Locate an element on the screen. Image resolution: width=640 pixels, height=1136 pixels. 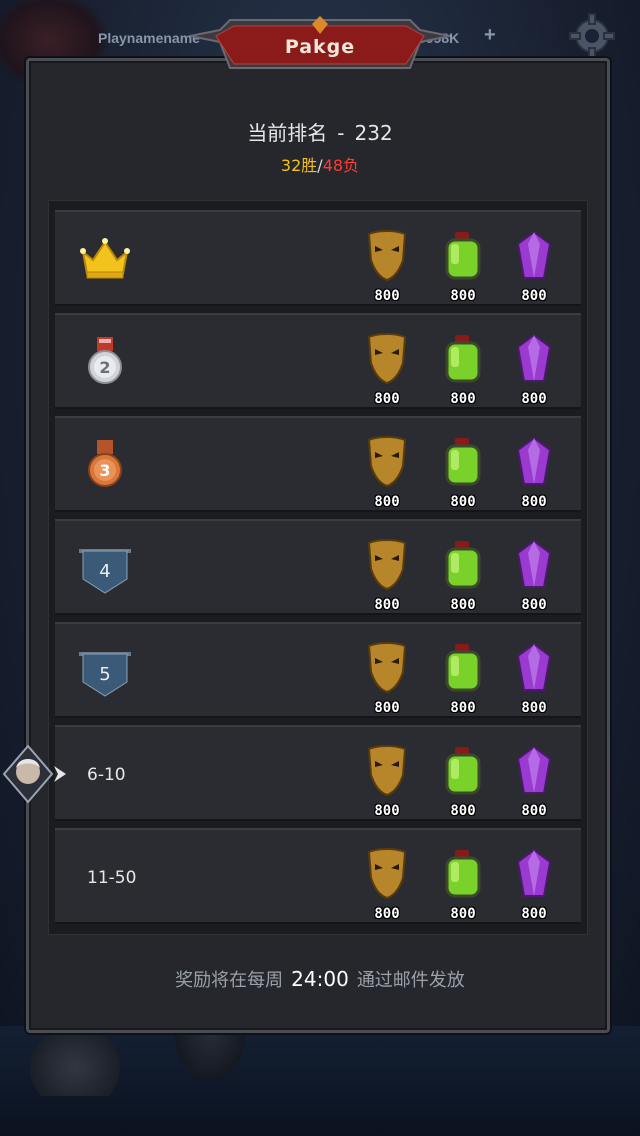
player-avatar-marker is located at coordinates (38, 774).